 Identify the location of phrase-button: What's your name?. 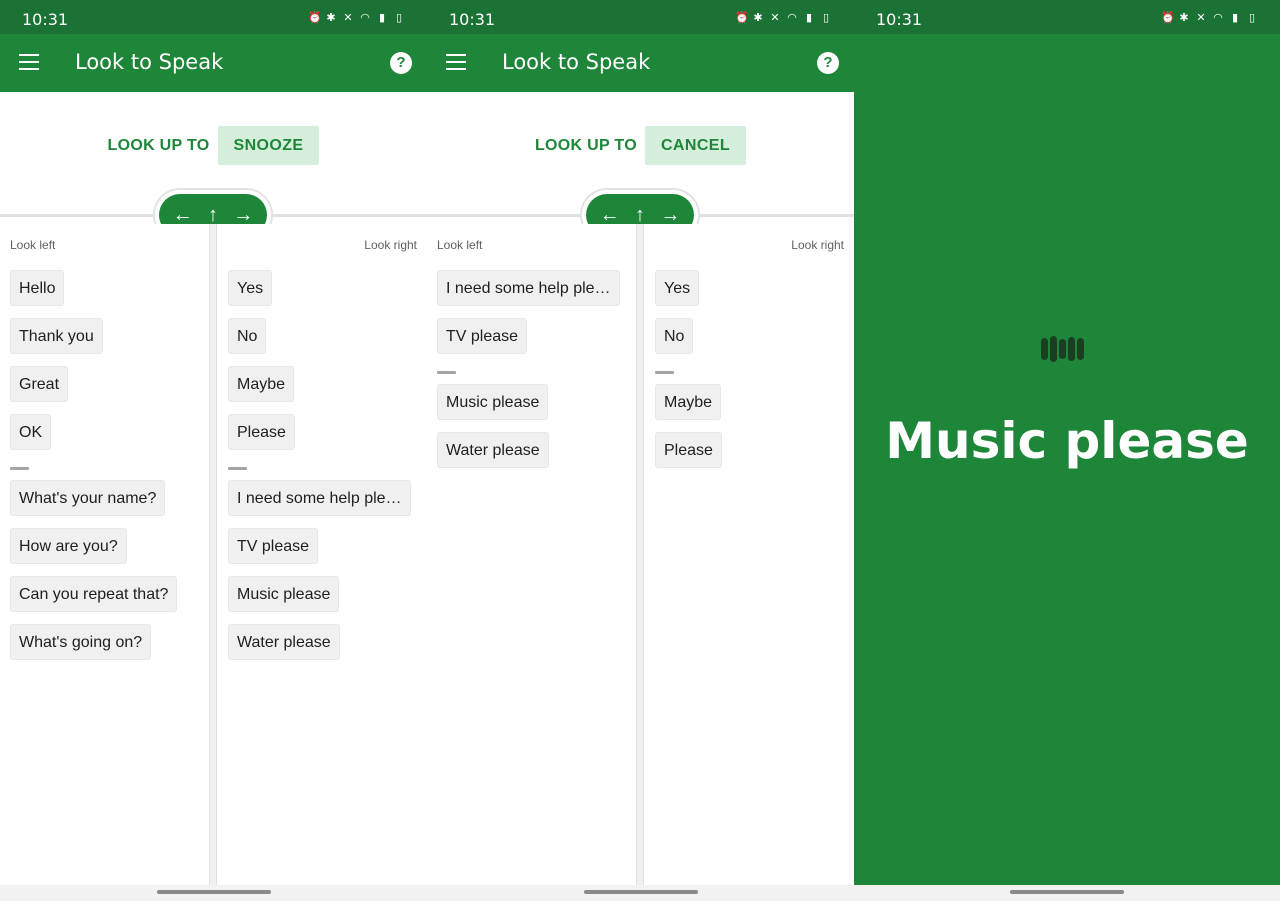
(88, 498).